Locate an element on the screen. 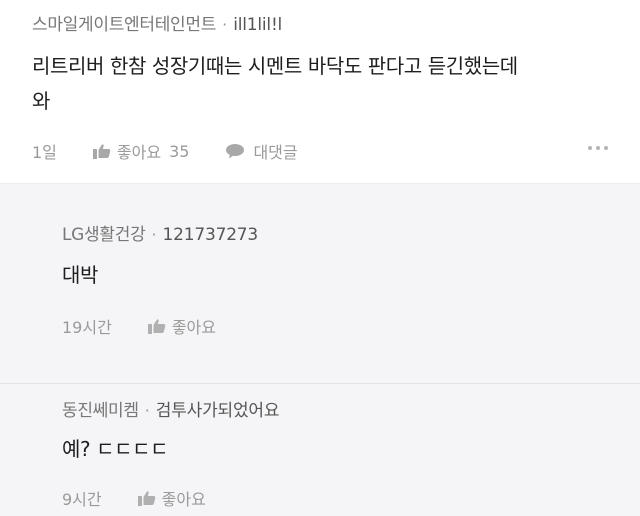 This screenshot has height=516, width=640. reply-time: 9시간 is located at coordinates (82, 499).